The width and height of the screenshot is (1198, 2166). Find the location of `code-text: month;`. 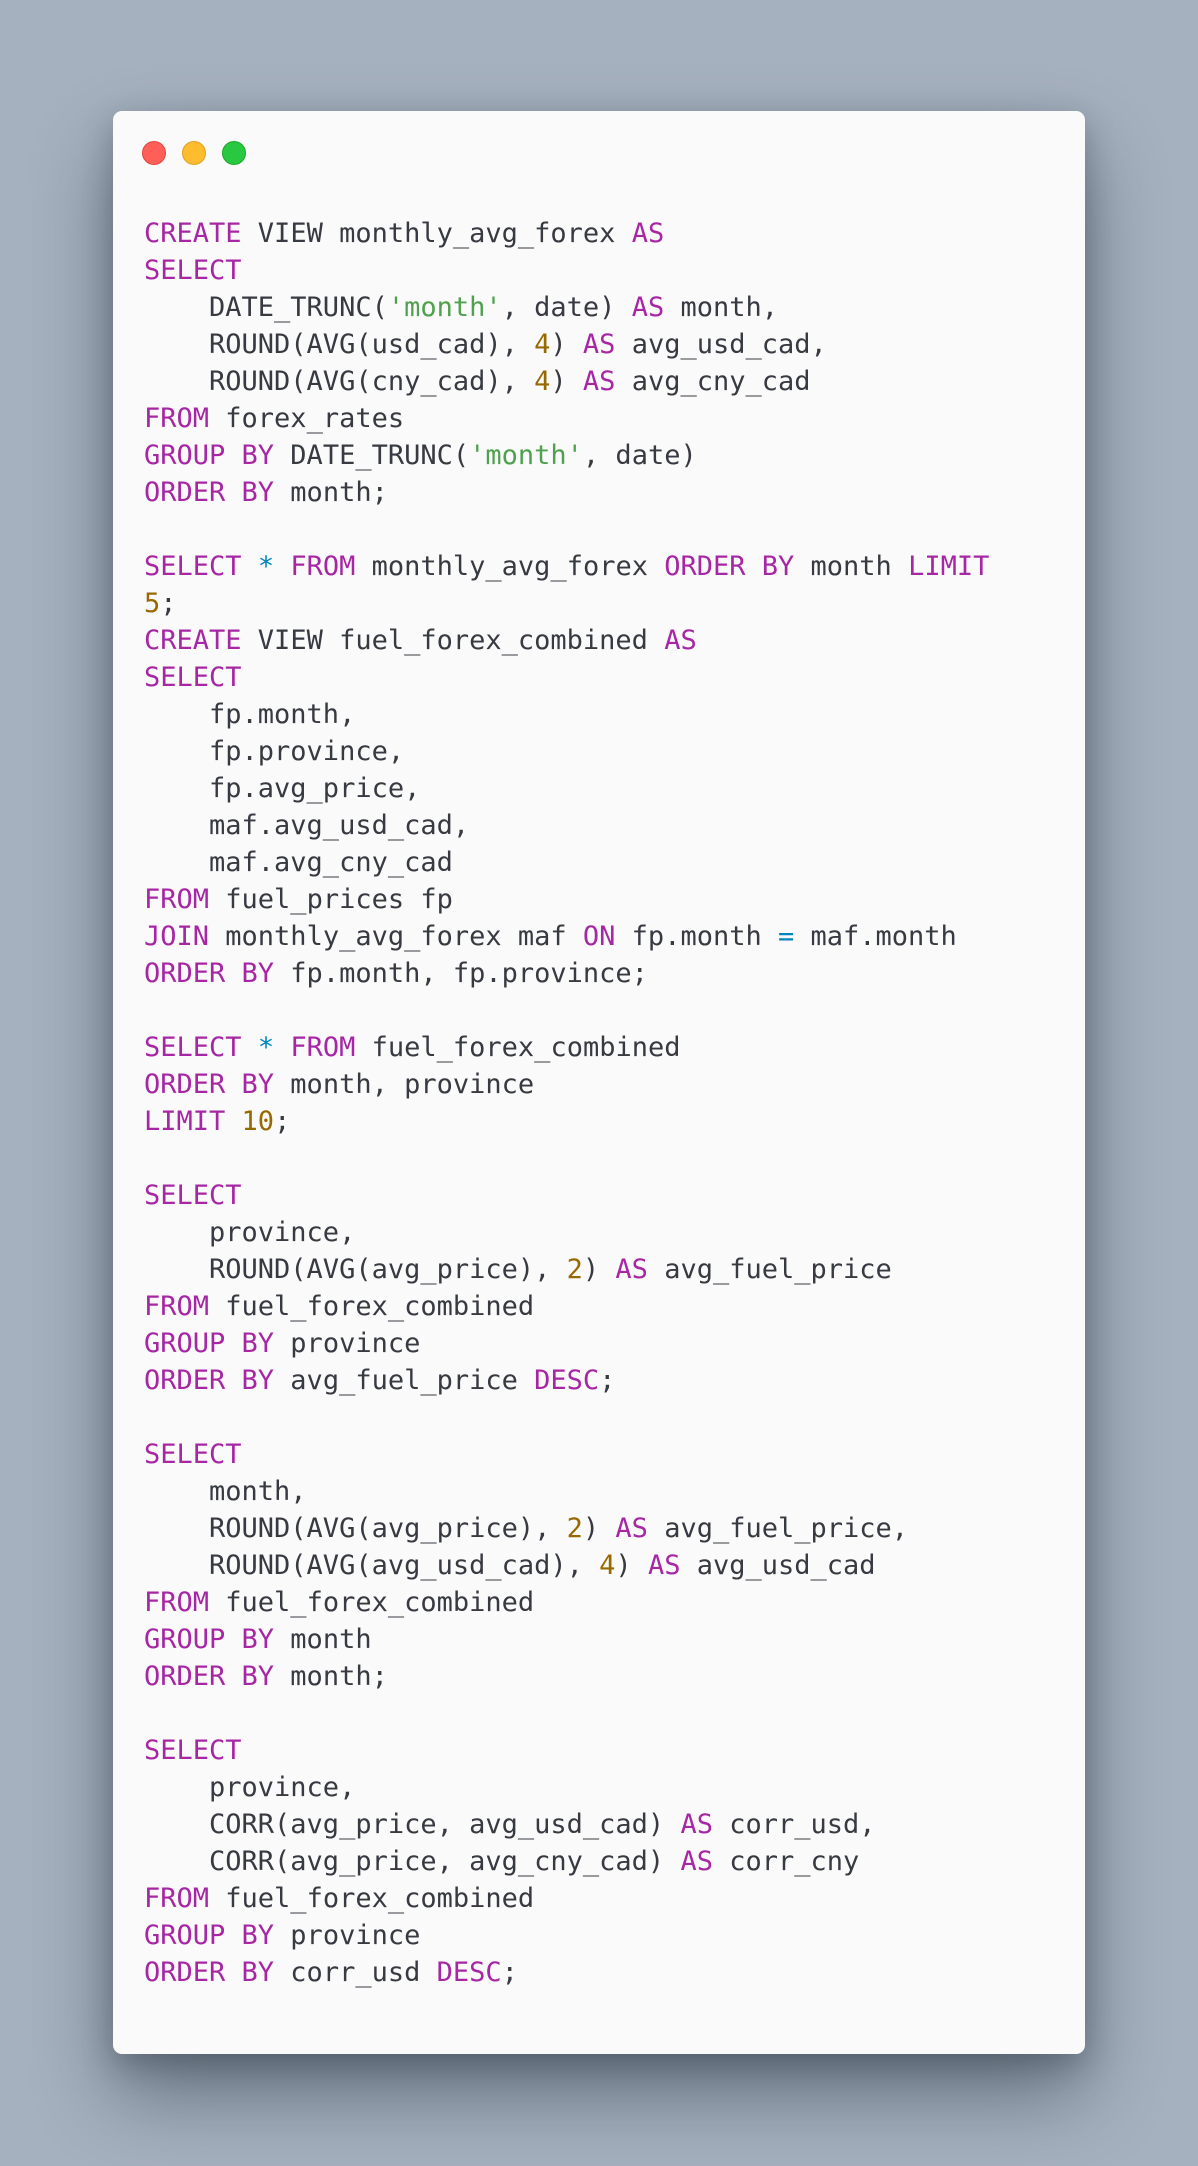

code-text: month; is located at coordinates (331, 492).